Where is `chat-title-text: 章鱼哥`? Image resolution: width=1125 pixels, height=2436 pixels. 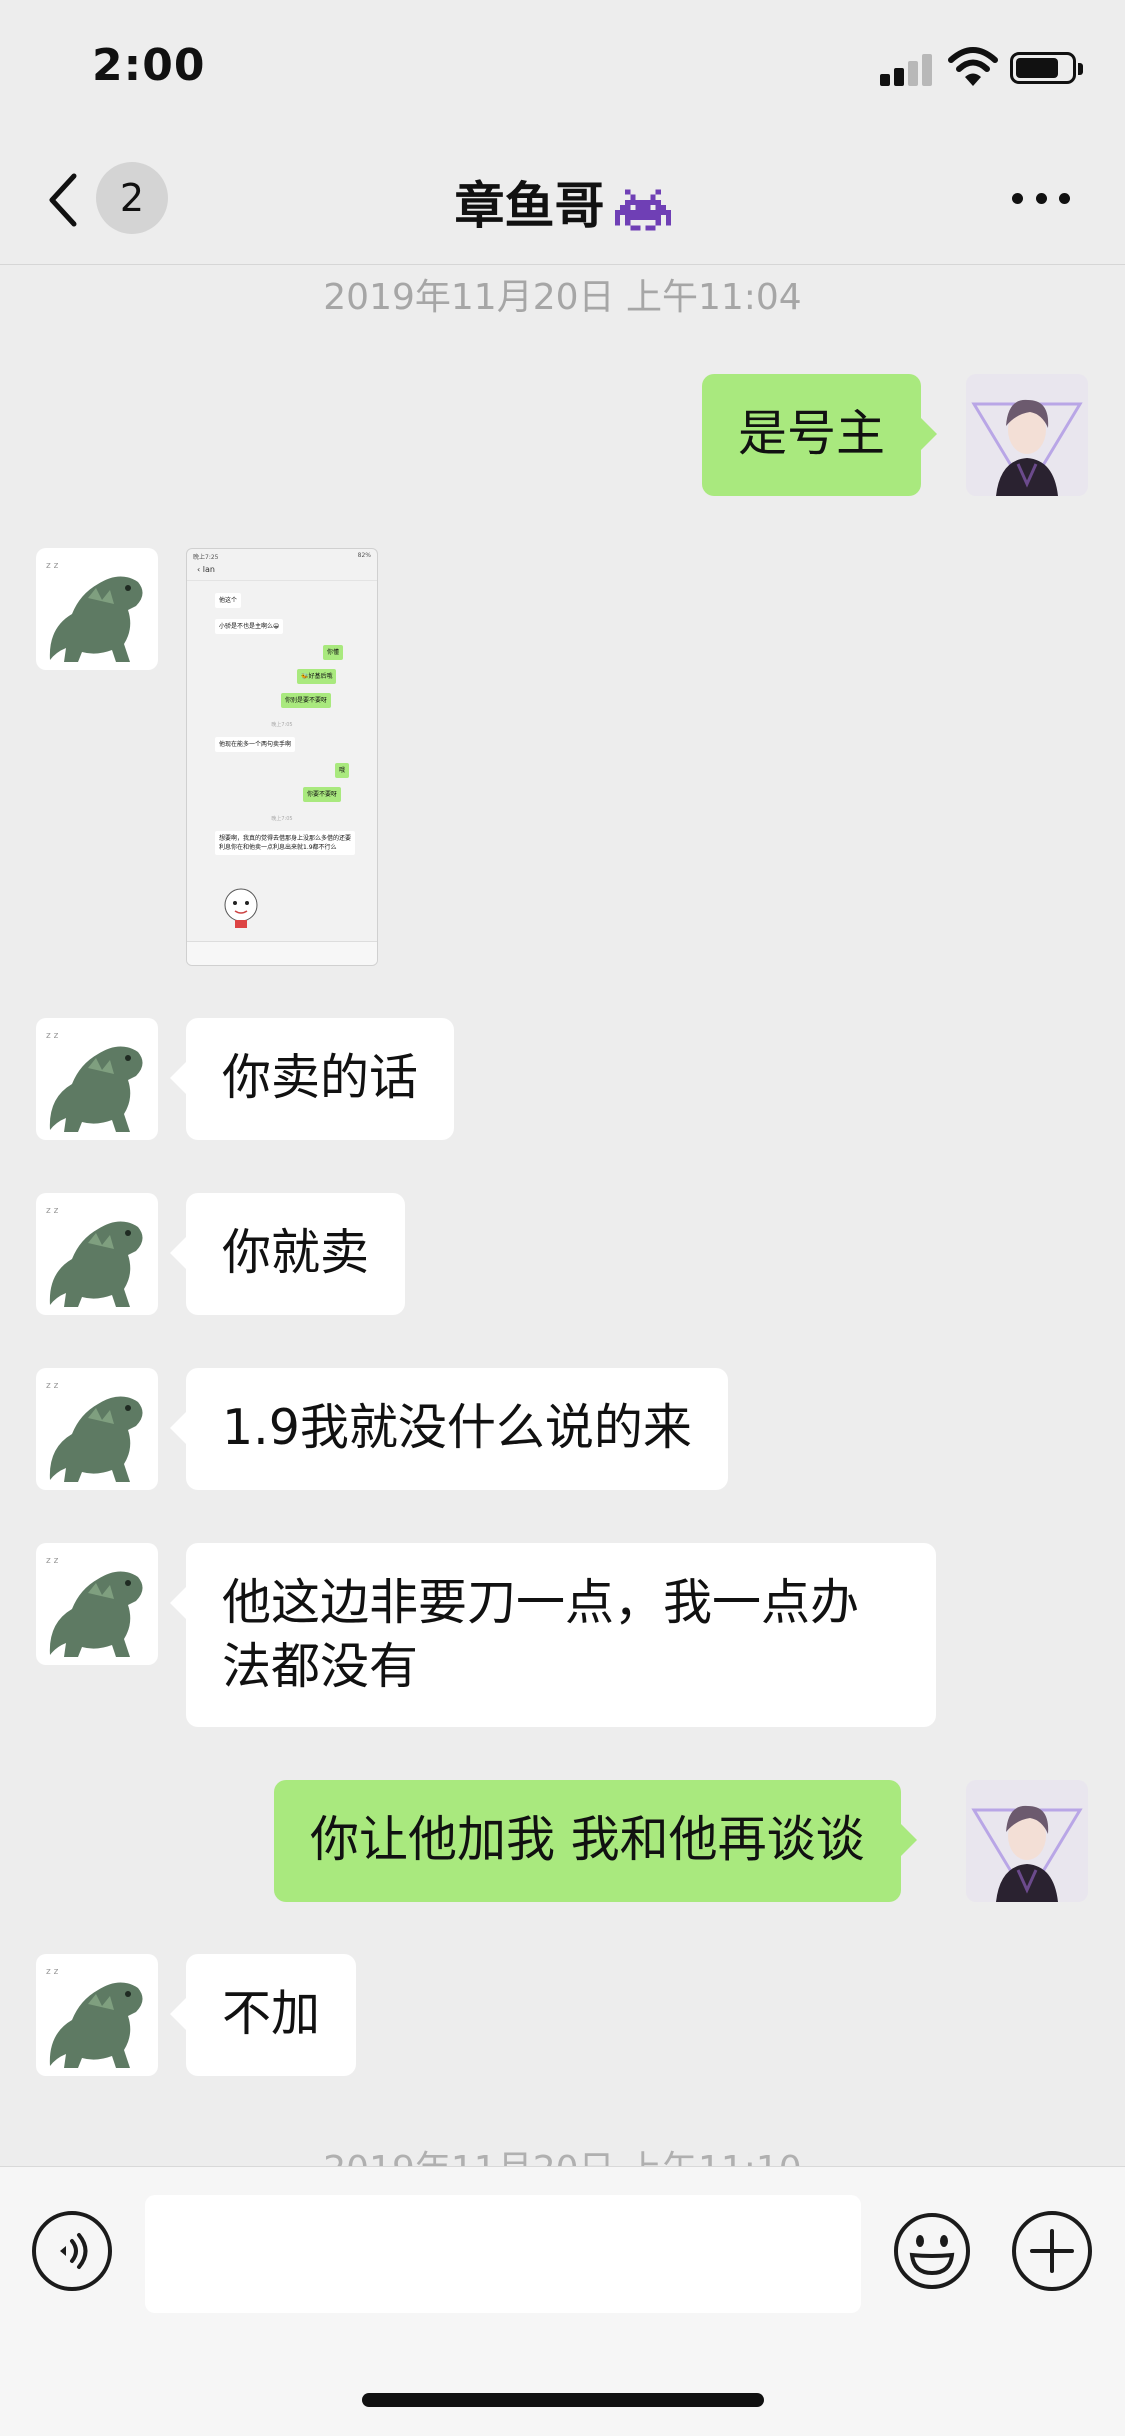
chat-title-text: 章鱼哥 is located at coordinates (529, 206).